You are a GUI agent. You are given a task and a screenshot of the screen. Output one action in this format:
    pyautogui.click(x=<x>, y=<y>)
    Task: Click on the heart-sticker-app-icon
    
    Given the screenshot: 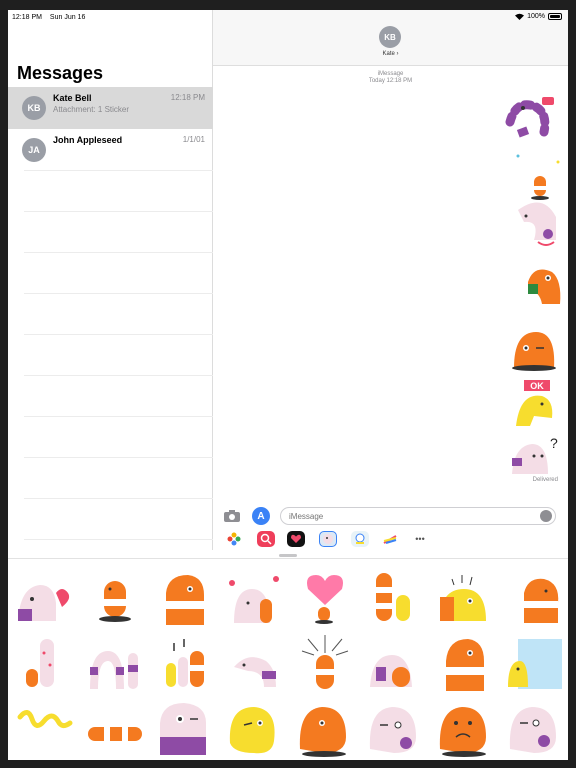 What is the action you would take?
    pyautogui.click(x=296, y=539)
    